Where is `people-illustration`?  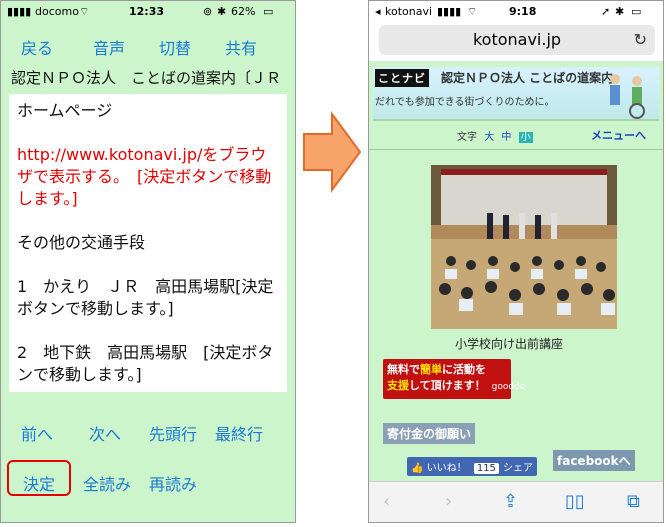 people-illustration is located at coordinates (627, 96).